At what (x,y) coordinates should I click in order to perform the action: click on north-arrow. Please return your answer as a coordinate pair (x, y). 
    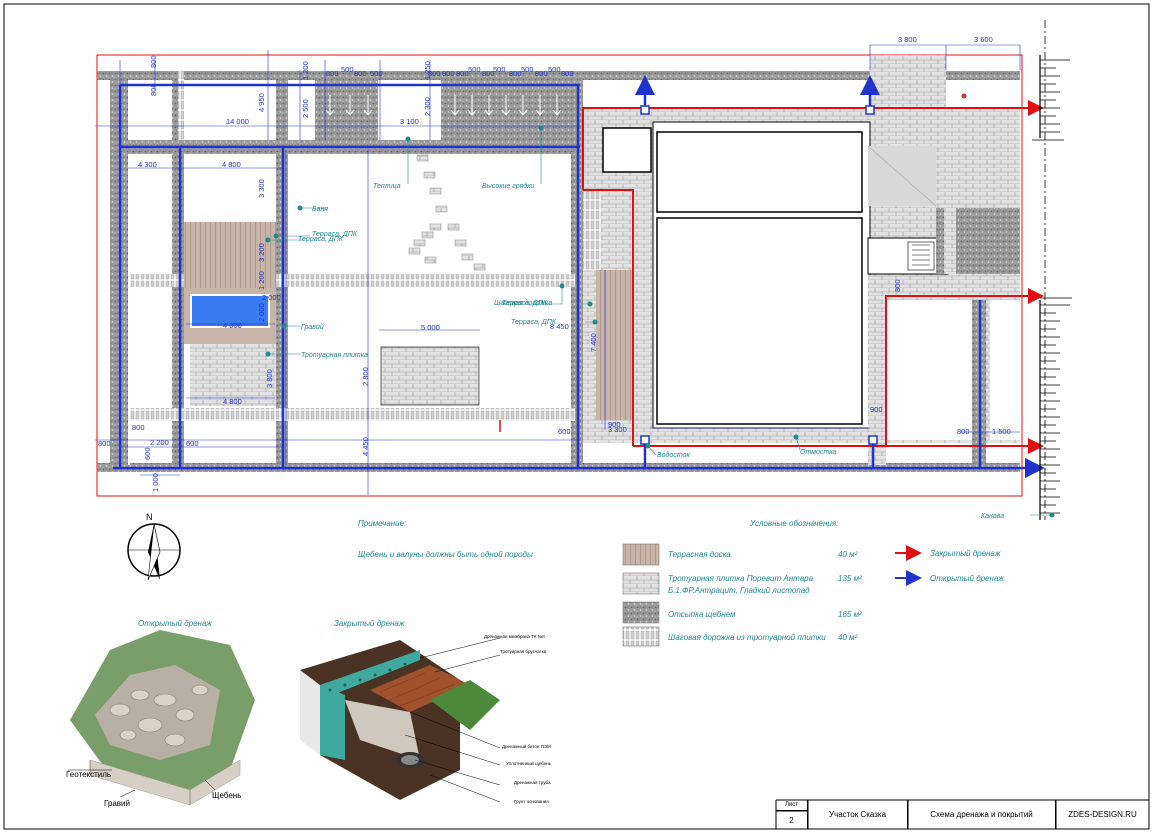
    Looking at the image, I should click on (154, 552).